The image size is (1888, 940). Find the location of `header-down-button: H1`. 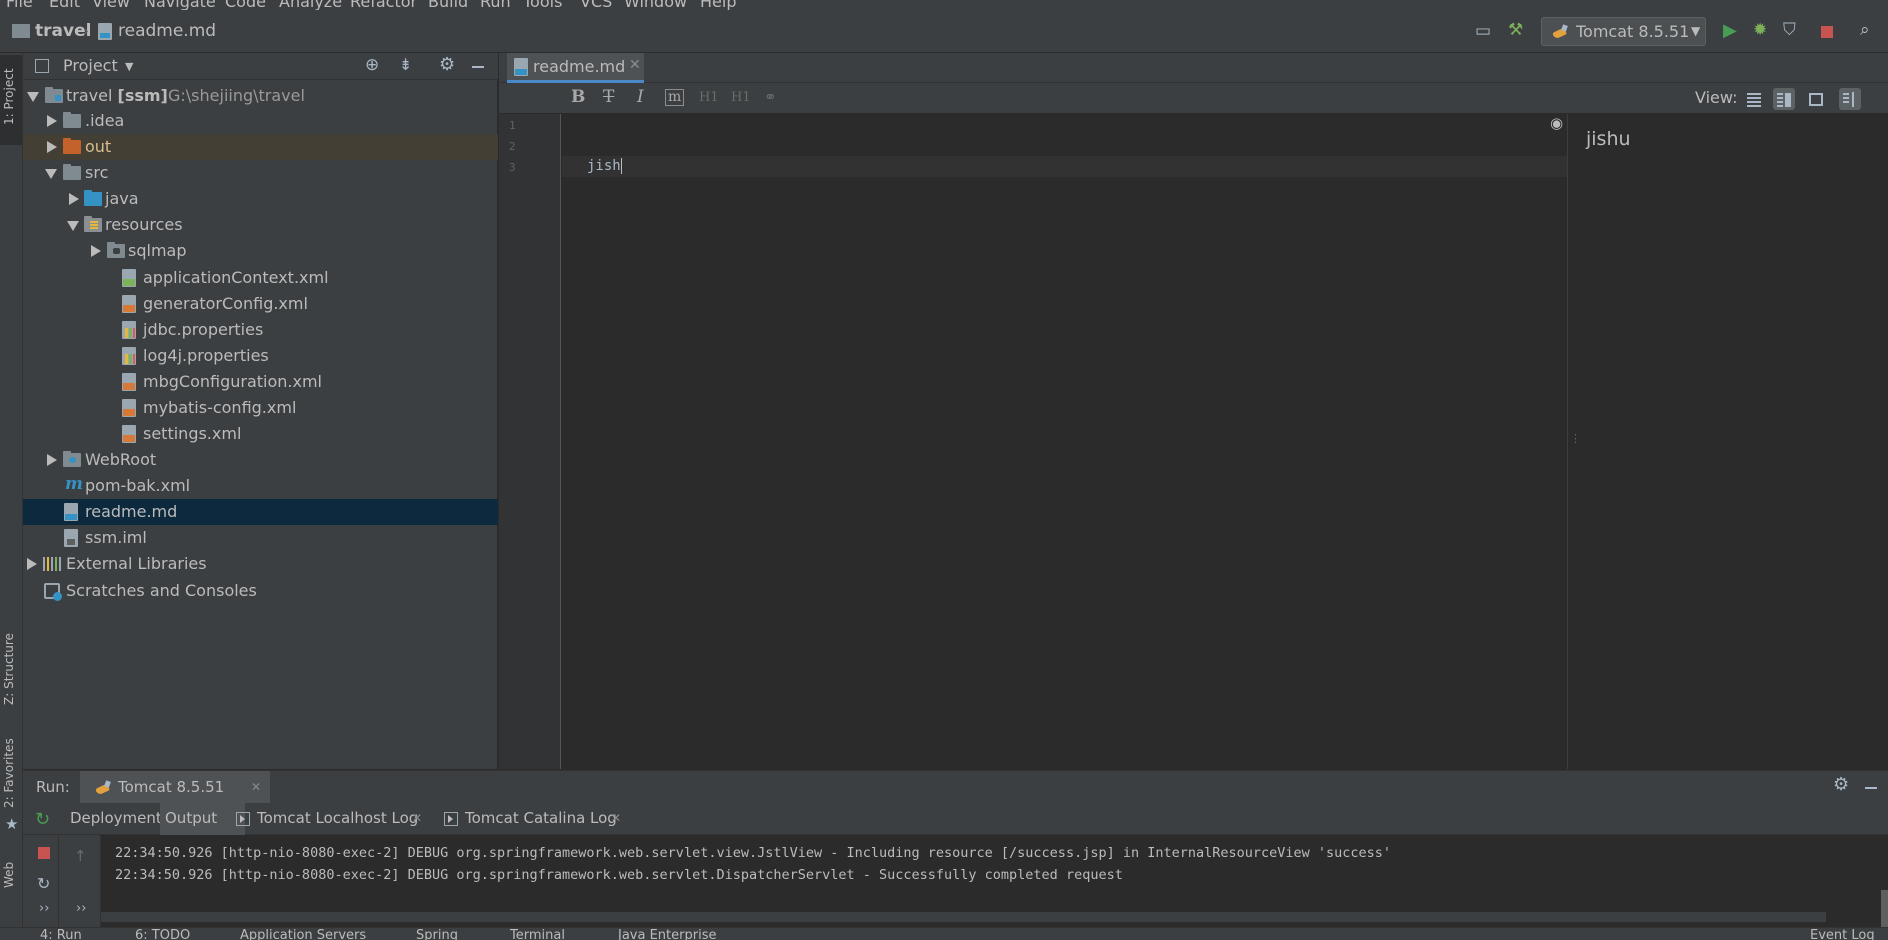

header-down-button: H1 is located at coordinates (741, 97).